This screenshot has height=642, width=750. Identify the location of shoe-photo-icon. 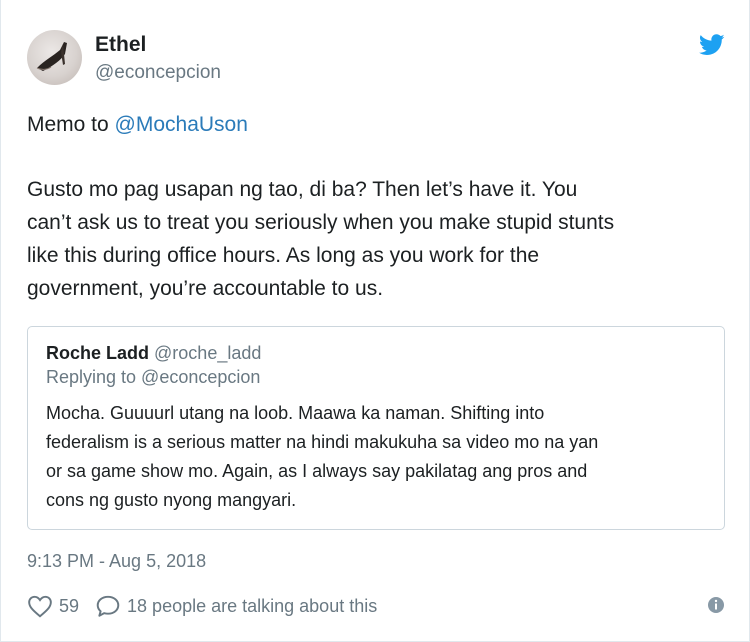
(51, 56).